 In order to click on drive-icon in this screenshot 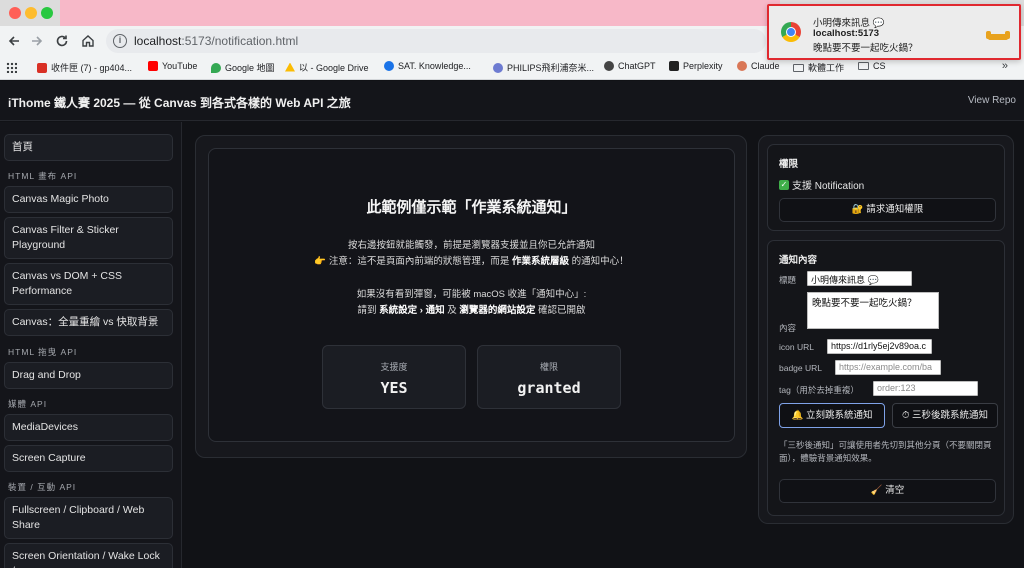, I will do `click(290, 67)`.